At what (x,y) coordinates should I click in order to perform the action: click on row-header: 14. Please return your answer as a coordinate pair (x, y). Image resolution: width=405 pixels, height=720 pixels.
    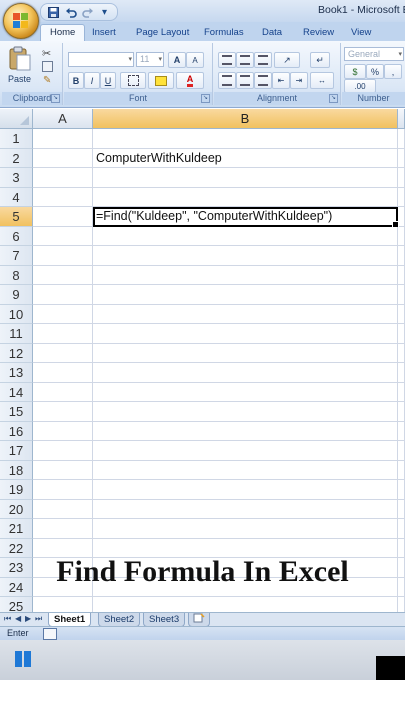
    Looking at the image, I should click on (16, 392).